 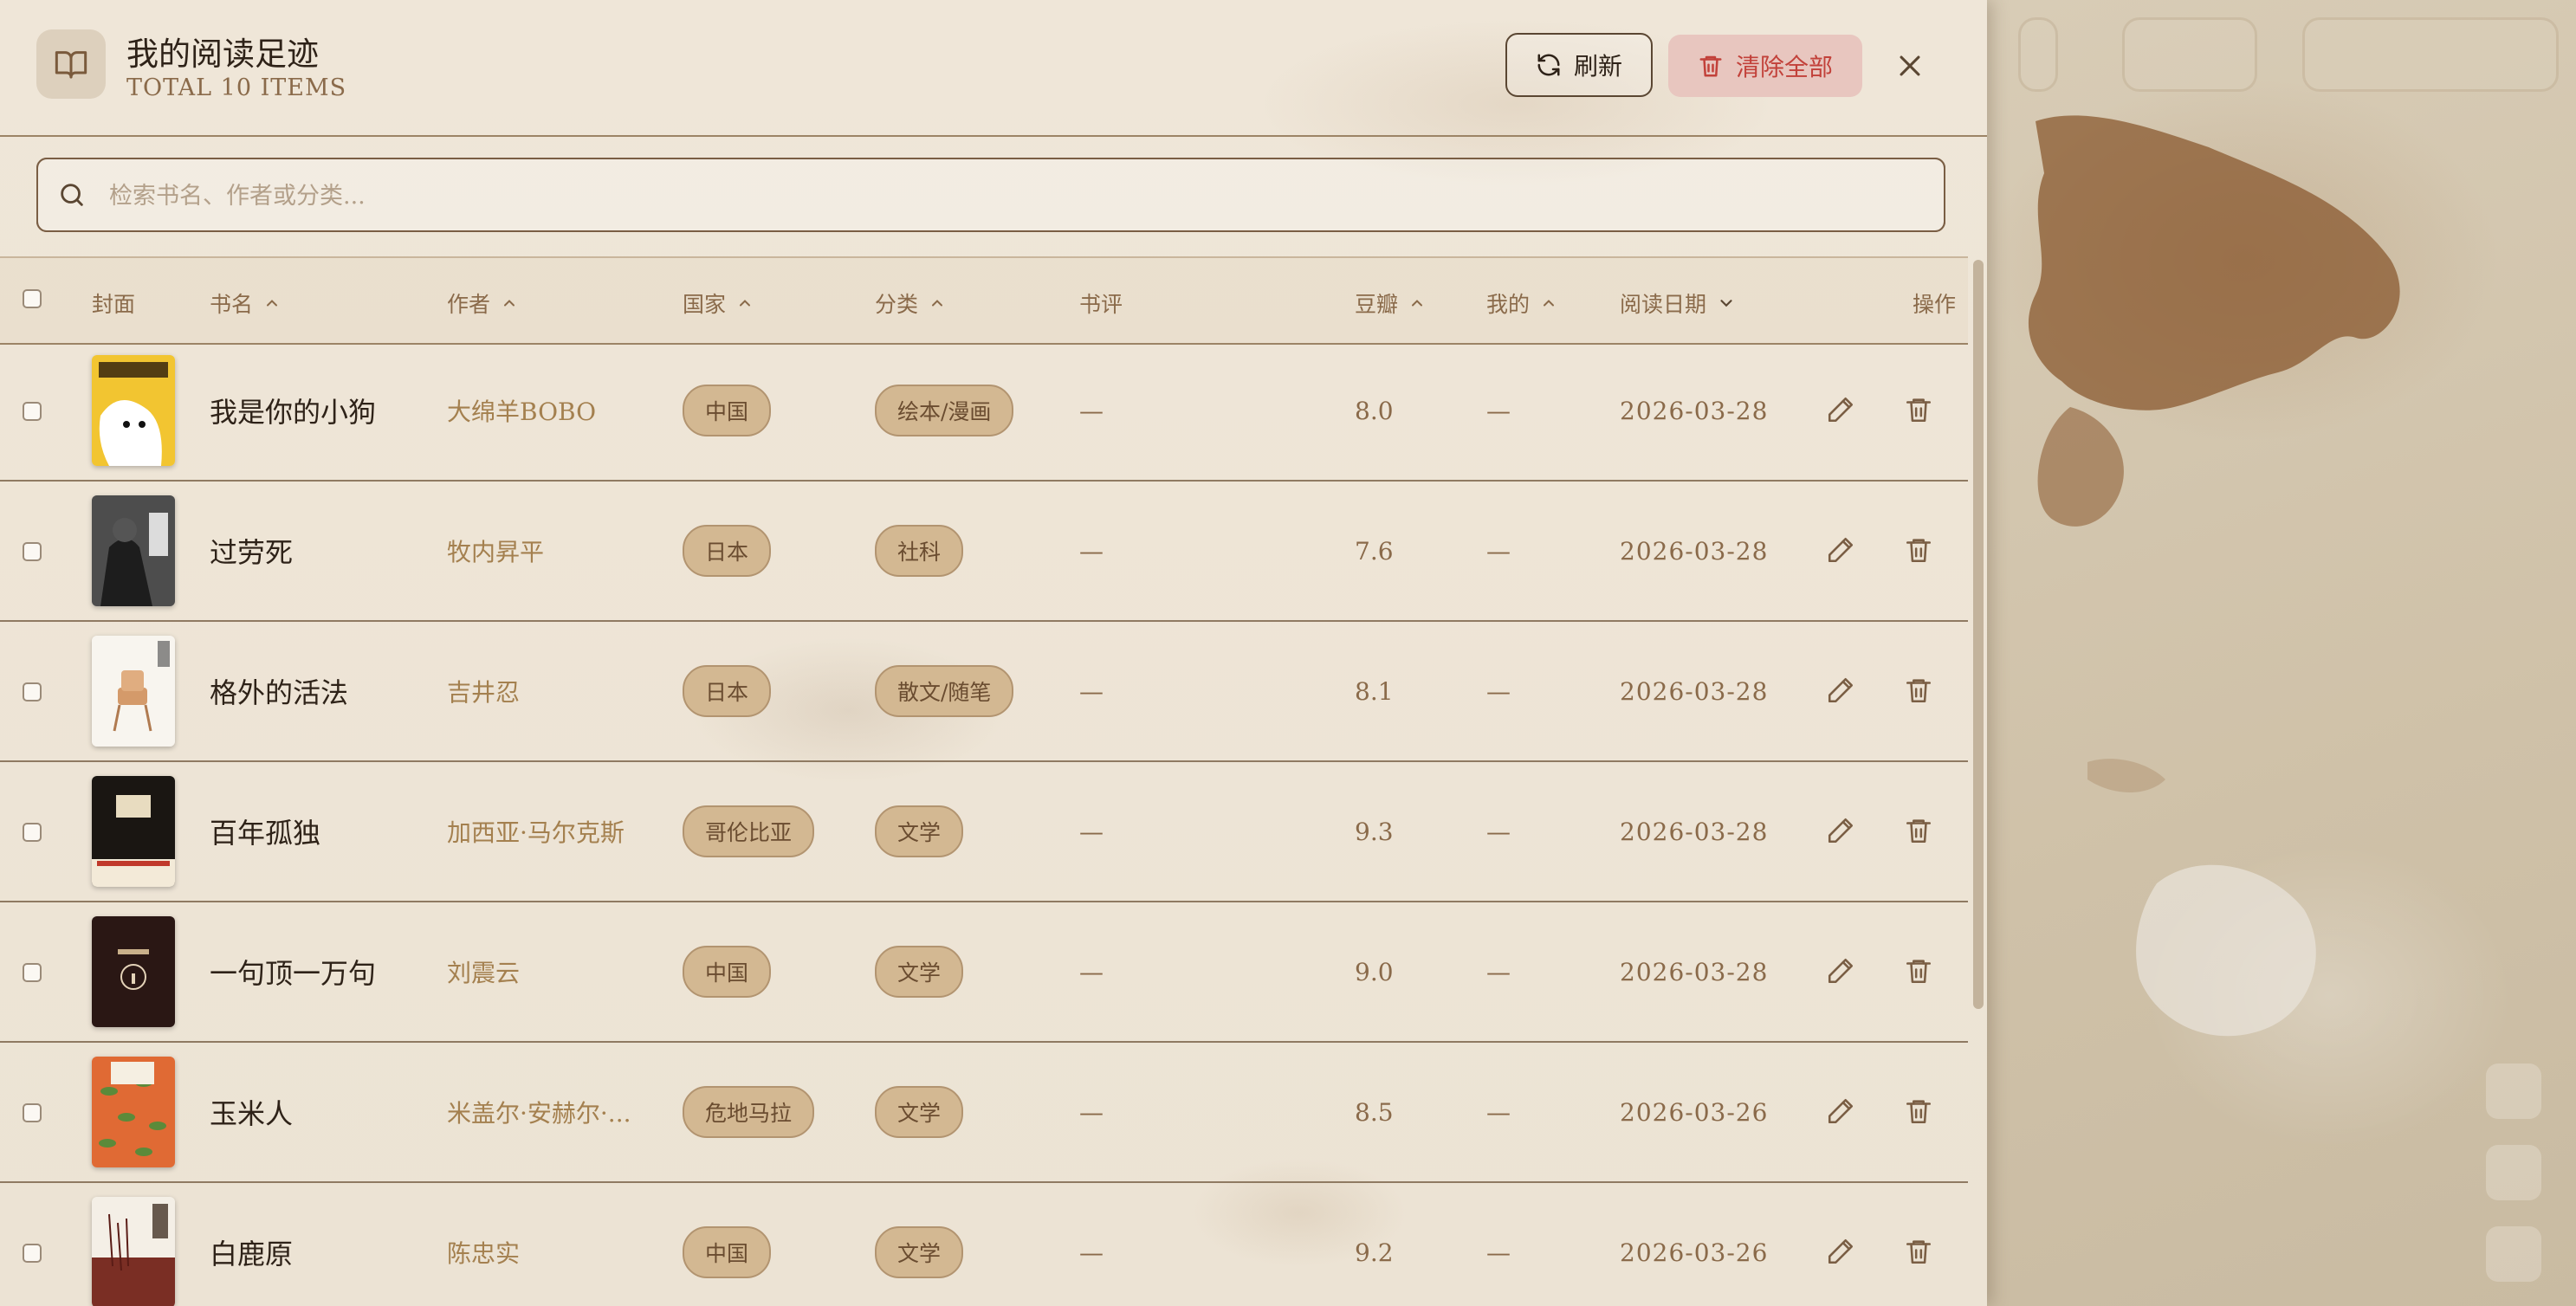 I want to click on col-cover: 封面, so click(x=114, y=304).